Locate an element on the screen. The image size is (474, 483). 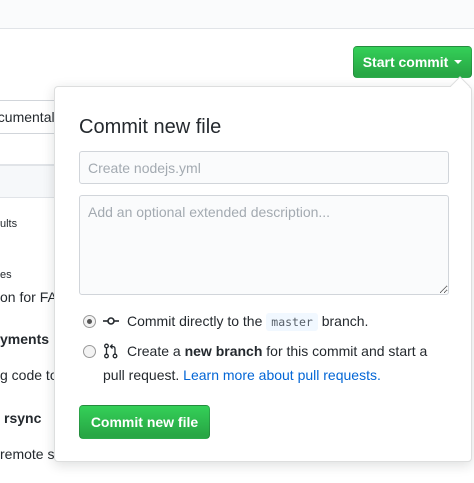
commit-direct-option: Commit directly to the master branch. is located at coordinates (264, 321).